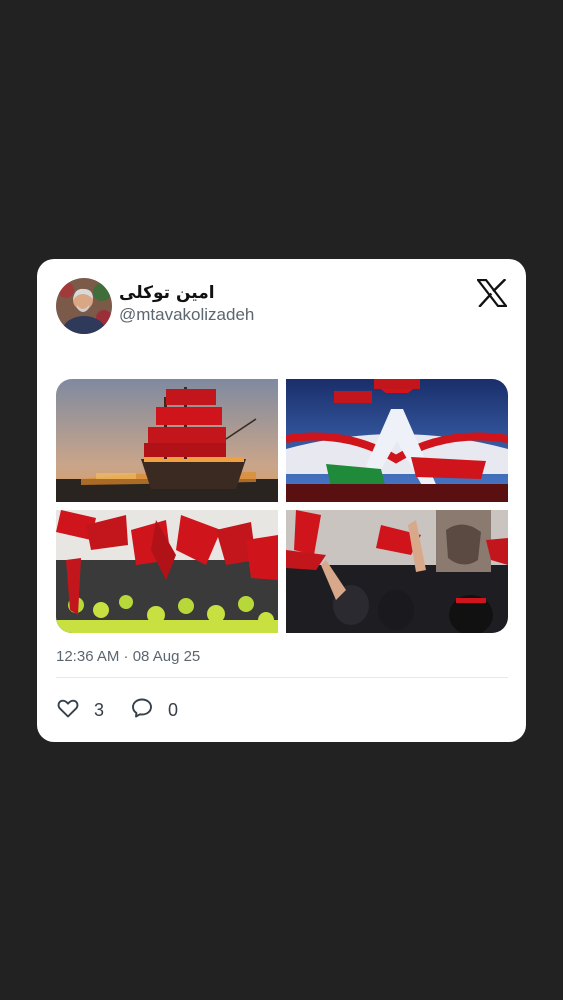 The image size is (563, 1000). I want to click on divider, so click(282, 677).